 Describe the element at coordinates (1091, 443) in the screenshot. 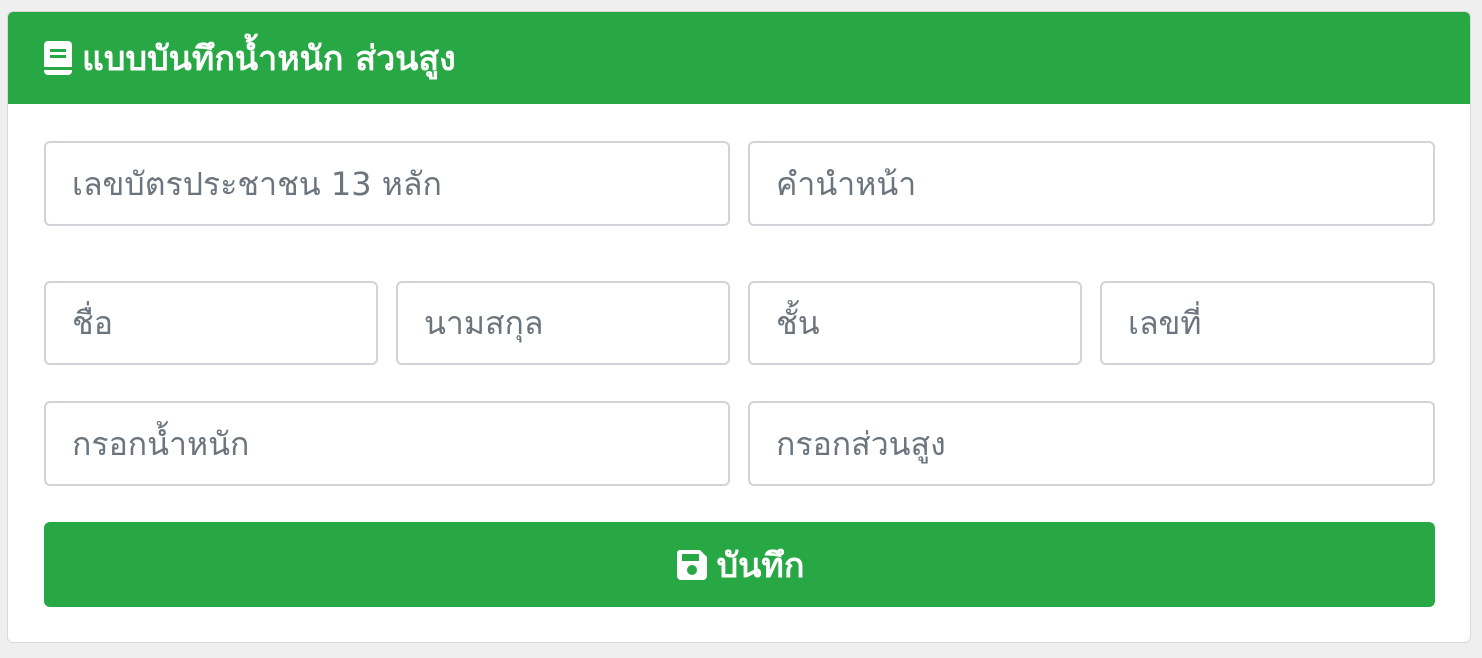

I see `height-input` at that location.